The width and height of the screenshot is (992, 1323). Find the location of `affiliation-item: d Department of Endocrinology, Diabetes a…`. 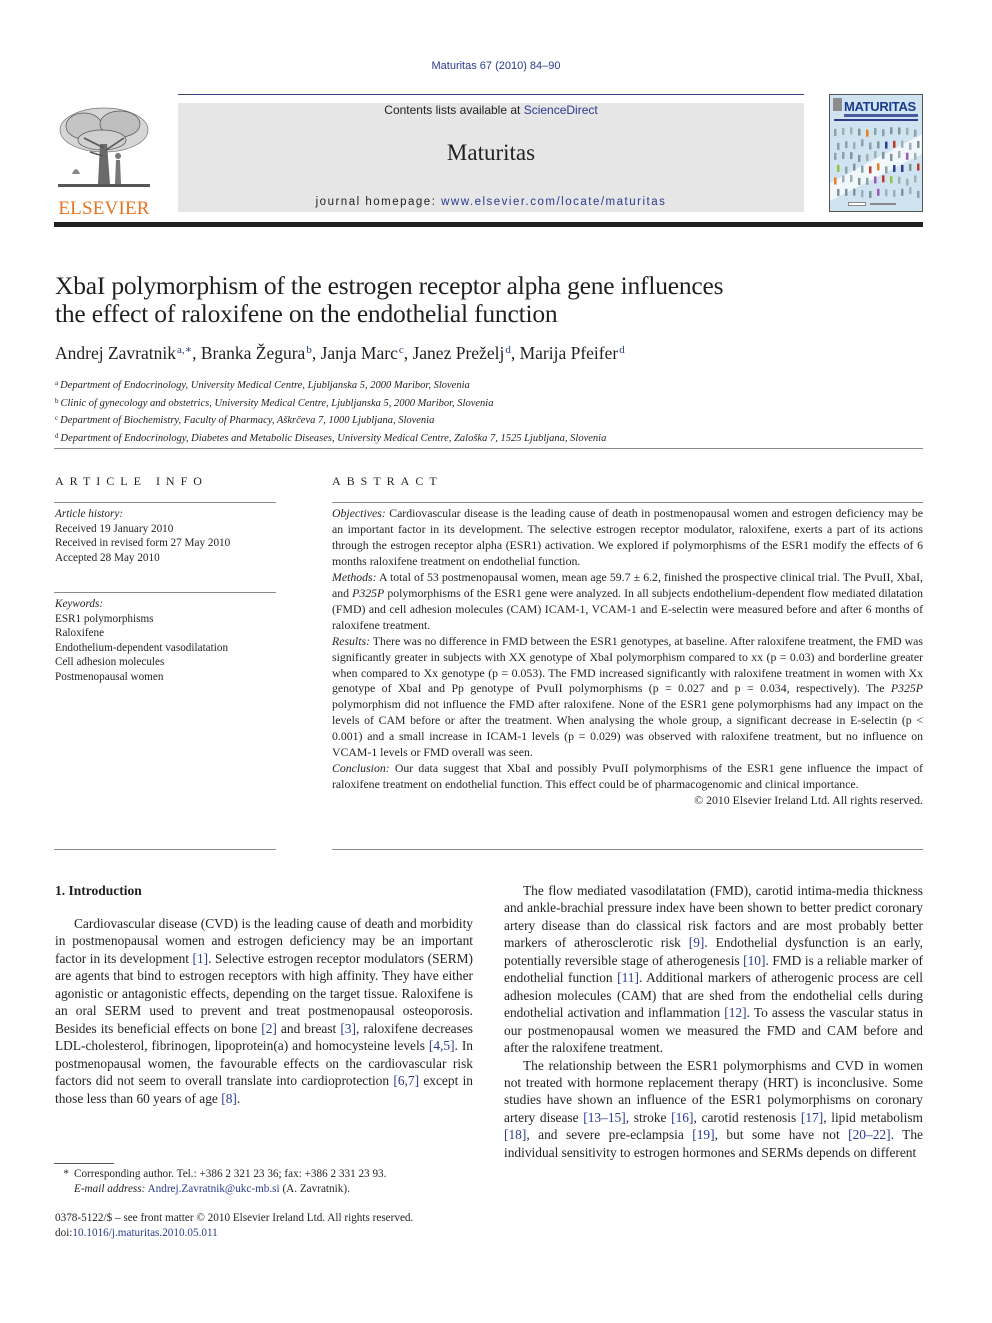

affiliation-item: d Department of Endocrinology, Diabetes a… is located at coordinates (330, 438).